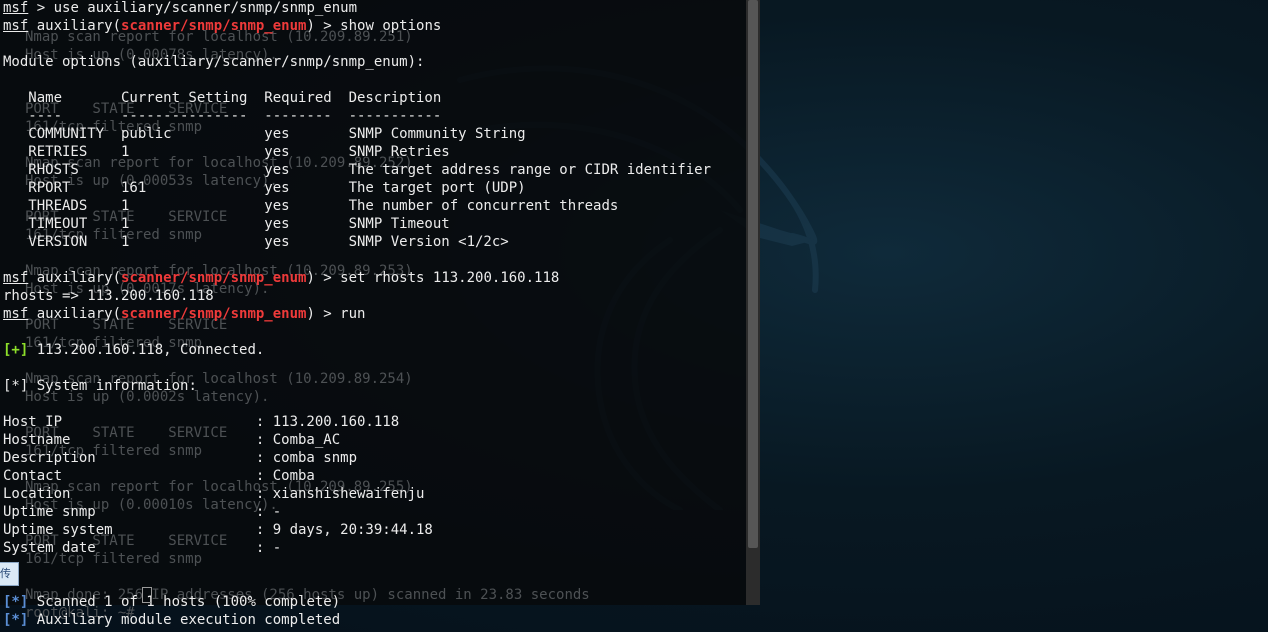 Image resolution: width=1268 pixels, height=632 pixels. I want to click on sysinfo-location: Location : xianshishewaifenju, so click(214, 494).